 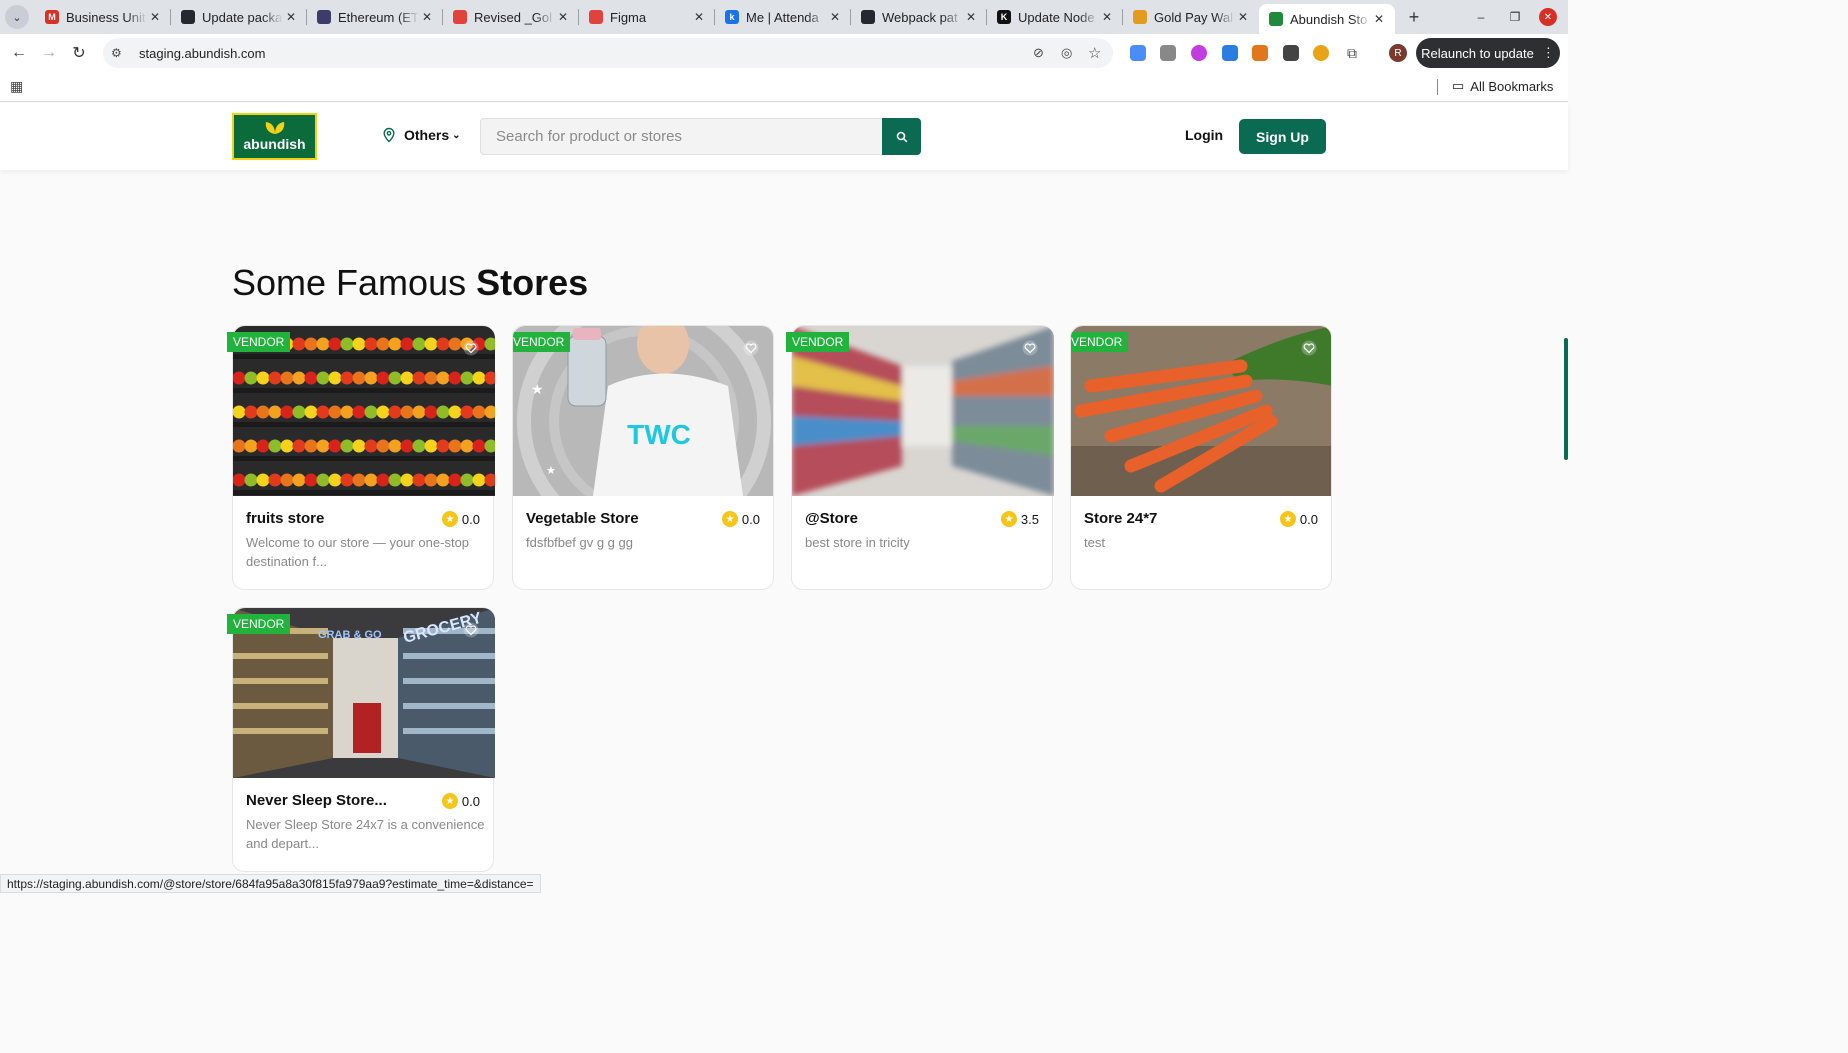 I want to click on browser-tab: K Update Node ✕, so click(x=1055, y=17).